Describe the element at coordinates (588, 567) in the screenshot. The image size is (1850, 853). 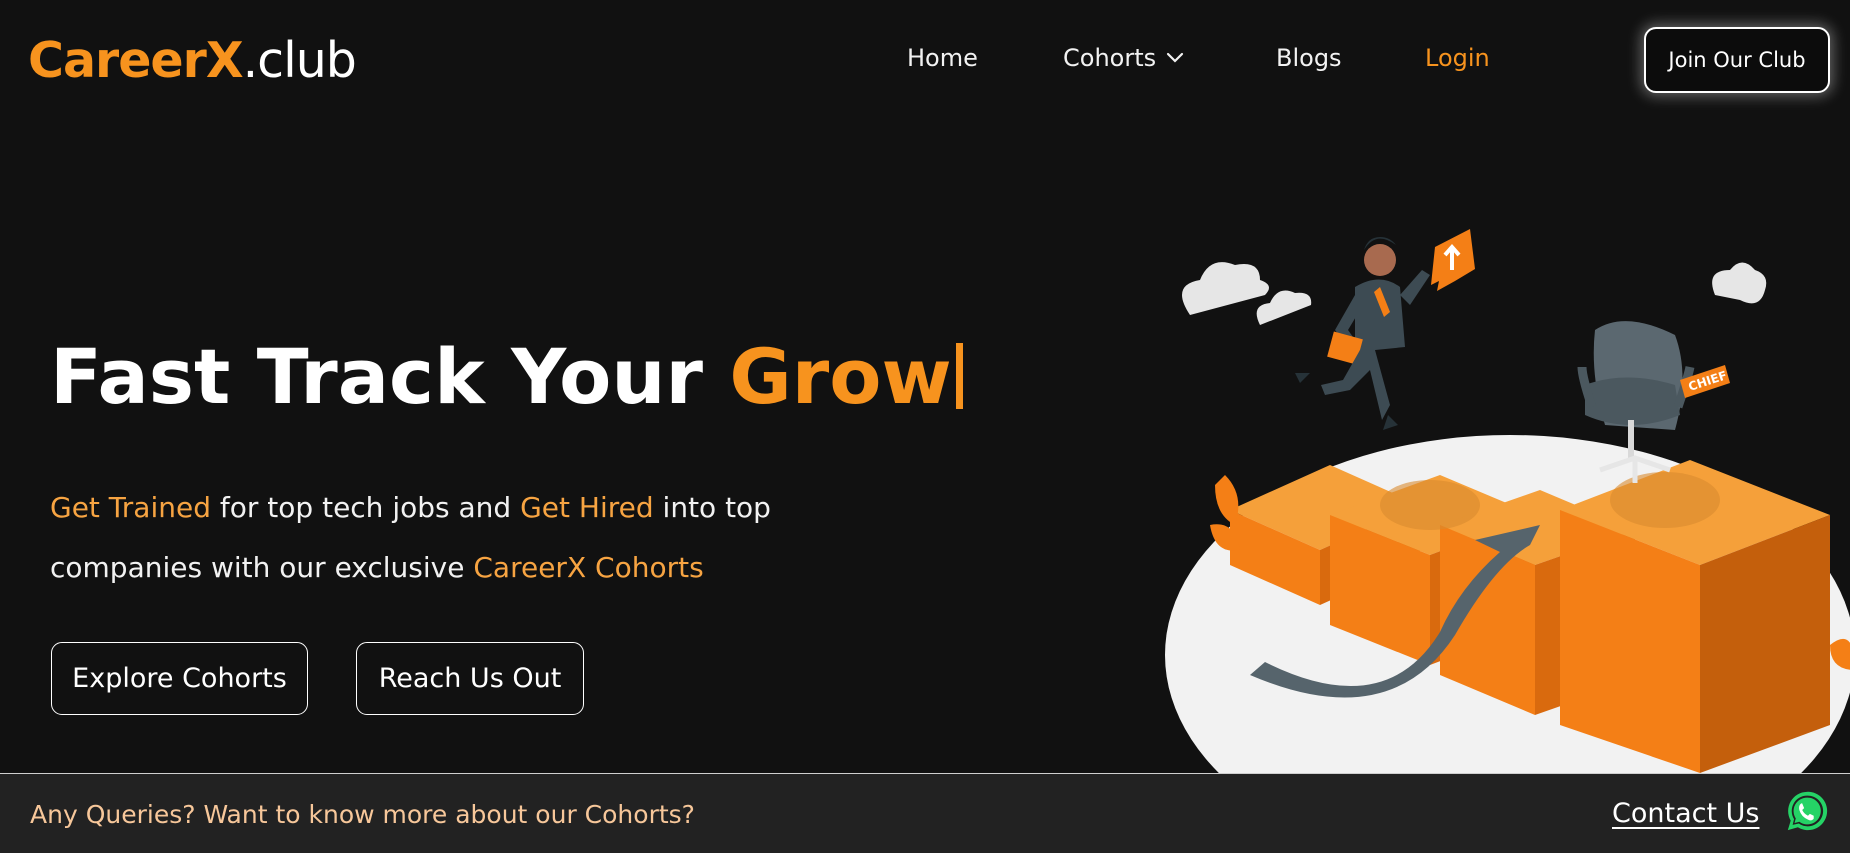
I see `hero-desc-highlight-cohorts: CareerX Cohorts` at that location.